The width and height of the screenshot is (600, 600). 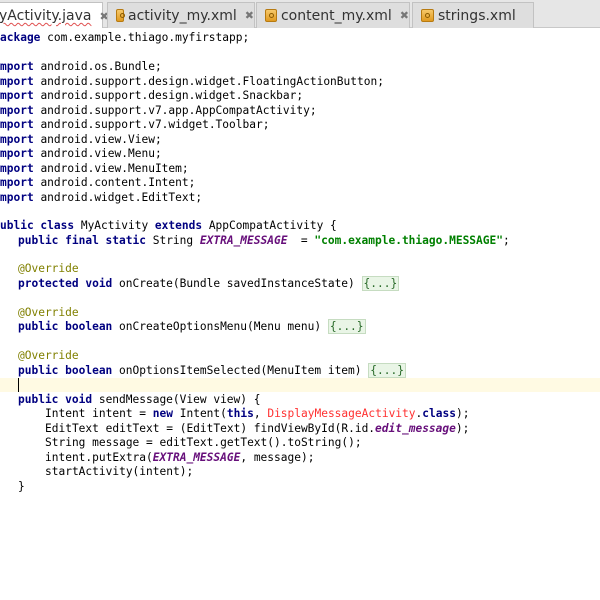 What do you see at coordinates (82, 240) in the screenshot?
I see `modifier-keyword: public final static` at bounding box center [82, 240].